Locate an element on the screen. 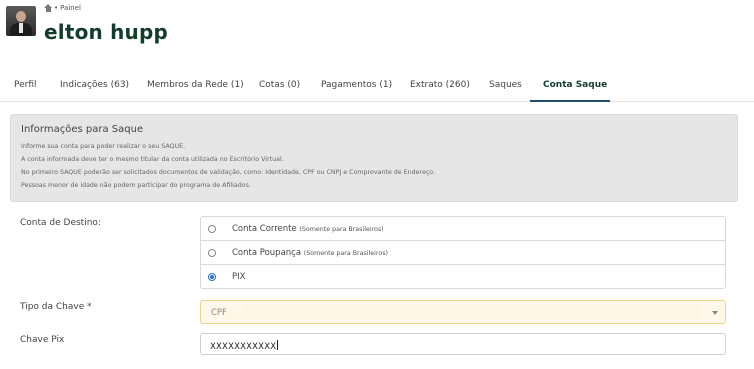  breadcrumb: • Painel is located at coordinates (62, 8).